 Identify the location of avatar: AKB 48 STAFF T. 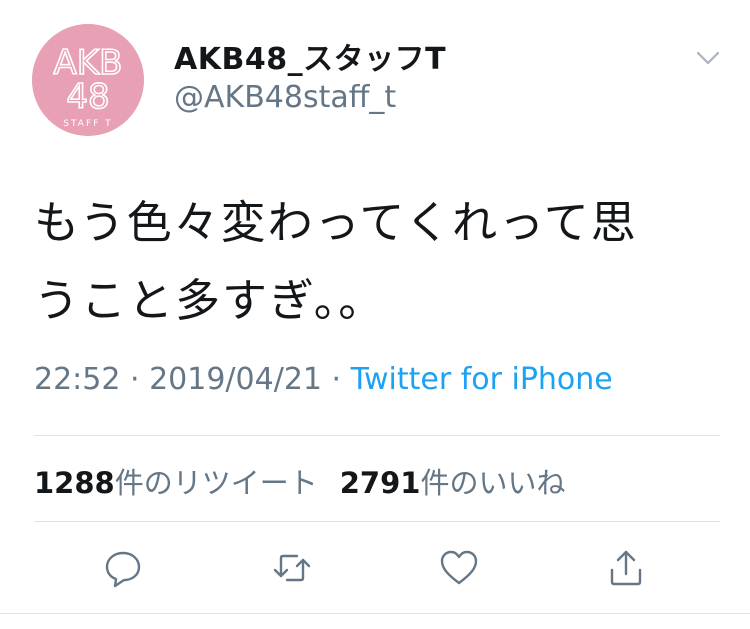
(88, 80).